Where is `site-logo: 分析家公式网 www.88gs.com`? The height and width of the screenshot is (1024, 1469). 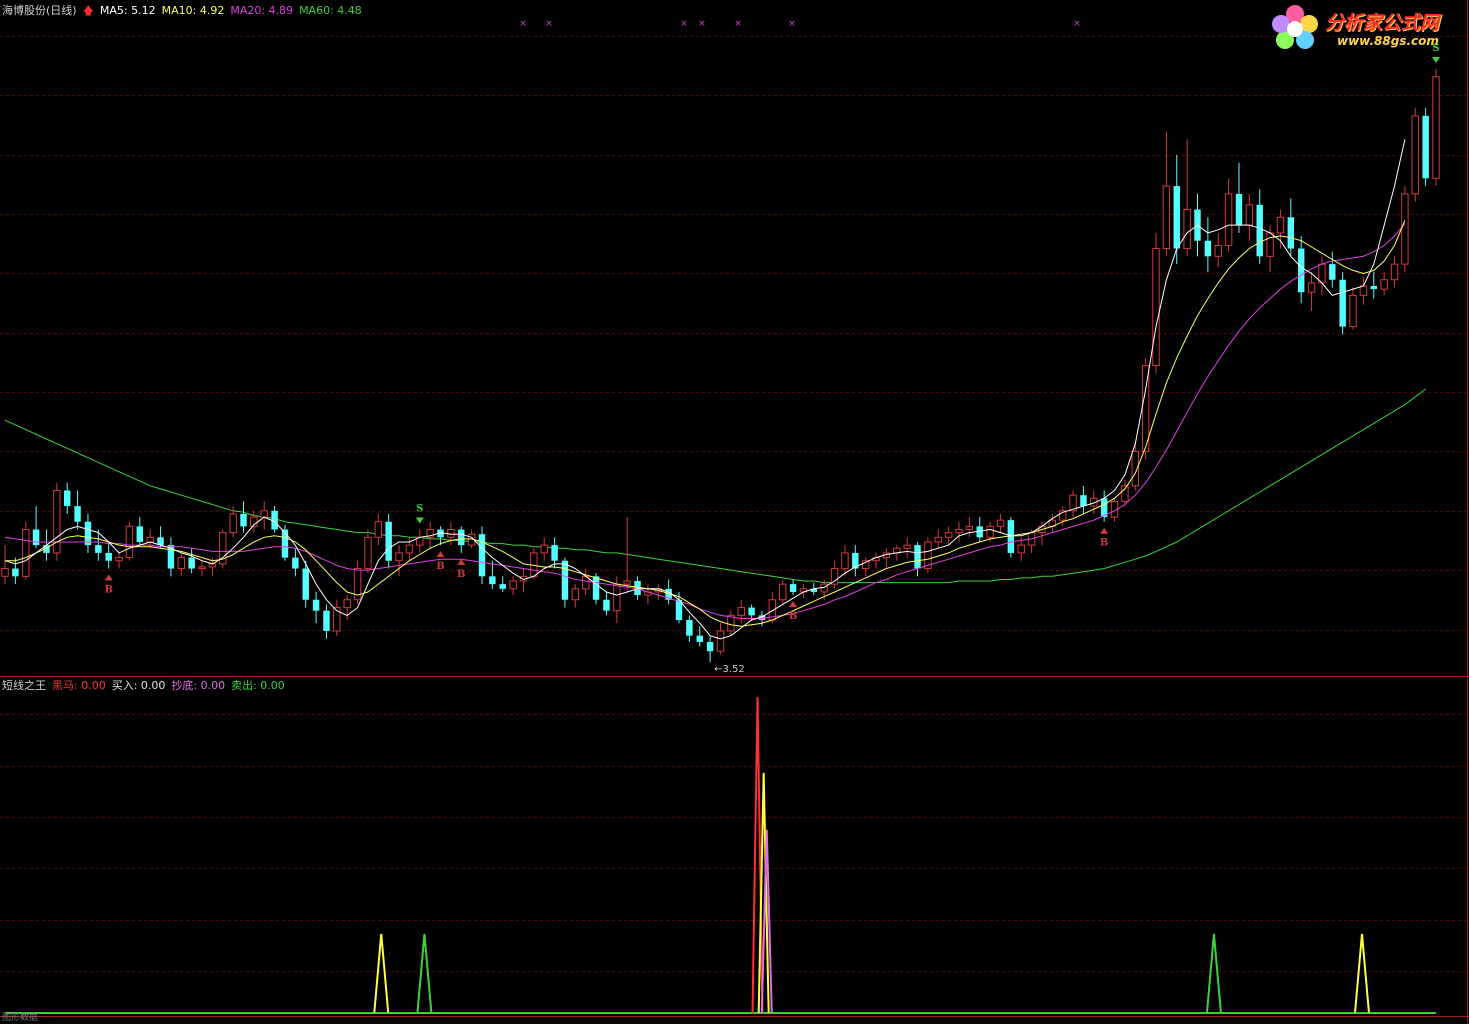
site-logo: 分析家公式网 www.88gs.com is located at coordinates (1365, 28).